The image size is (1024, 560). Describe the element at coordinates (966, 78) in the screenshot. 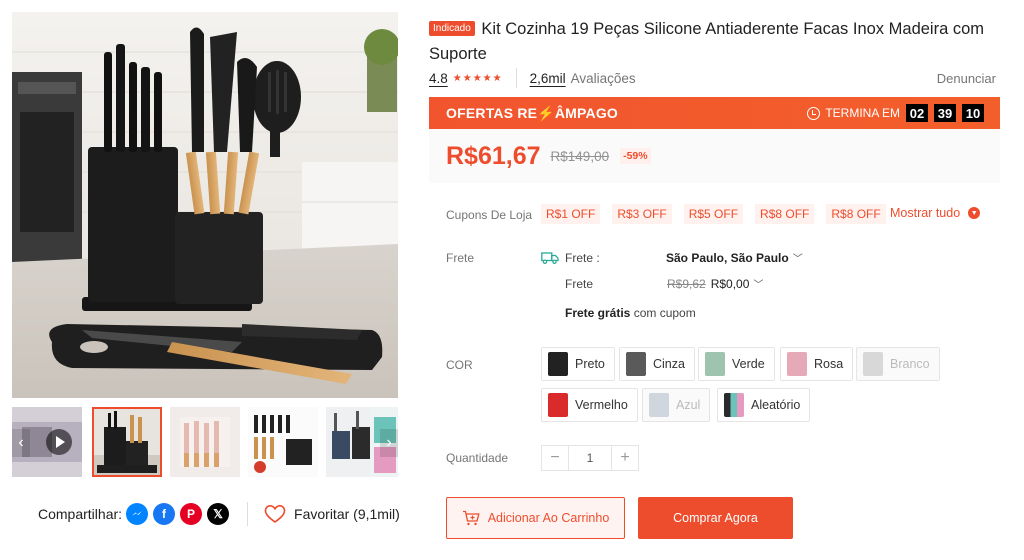

I see `report-link: Denunciar` at that location.